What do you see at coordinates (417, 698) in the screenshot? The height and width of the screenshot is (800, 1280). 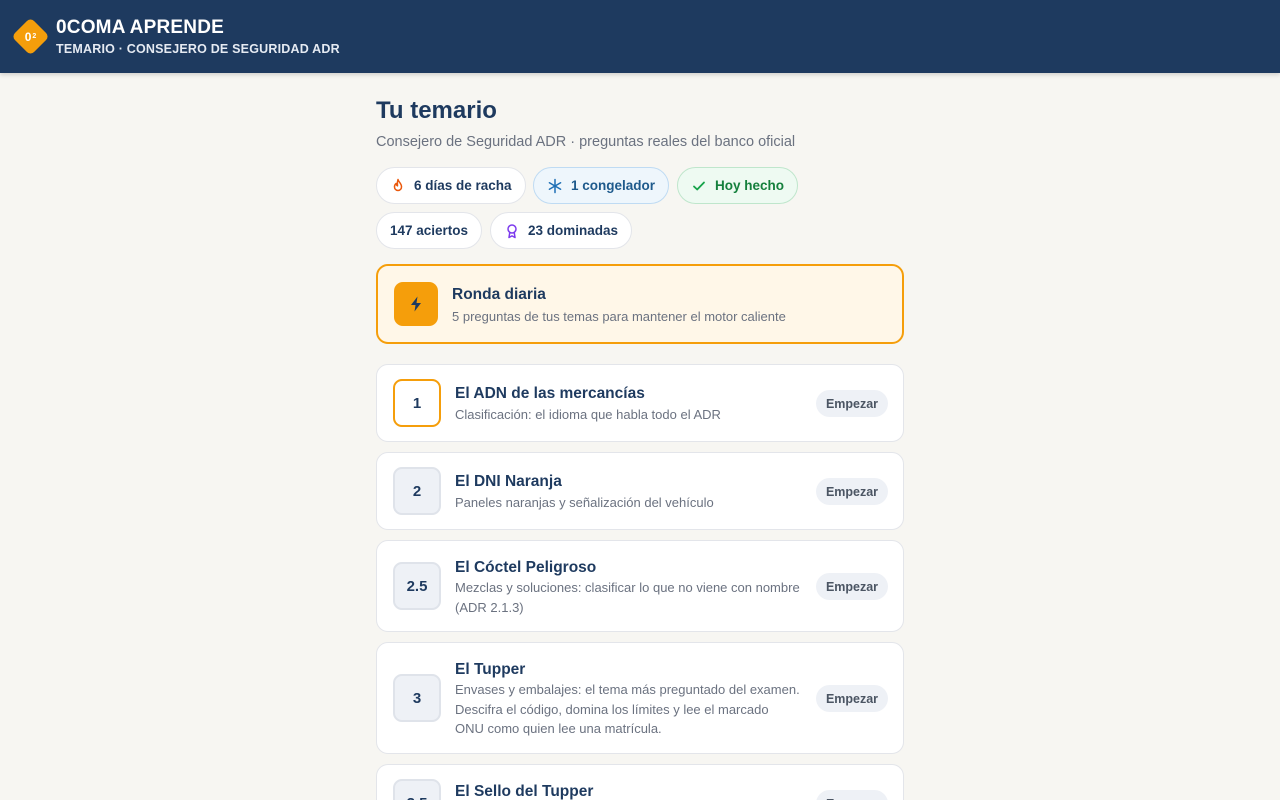 I see `topic-number: 3` at bounding box center [417, 698].